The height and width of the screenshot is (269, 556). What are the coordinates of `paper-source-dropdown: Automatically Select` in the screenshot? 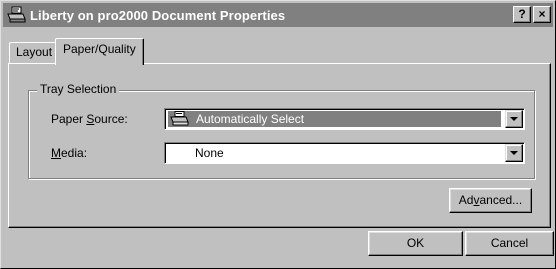 It's located at (344, 119).